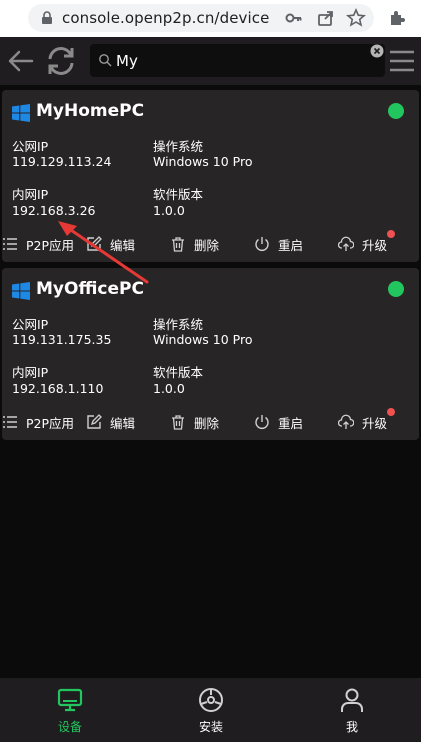  What do you see at coordinates (211, 700) in the screenshot?
I see `install-gauge-icon` at bounding box center [211, 700].